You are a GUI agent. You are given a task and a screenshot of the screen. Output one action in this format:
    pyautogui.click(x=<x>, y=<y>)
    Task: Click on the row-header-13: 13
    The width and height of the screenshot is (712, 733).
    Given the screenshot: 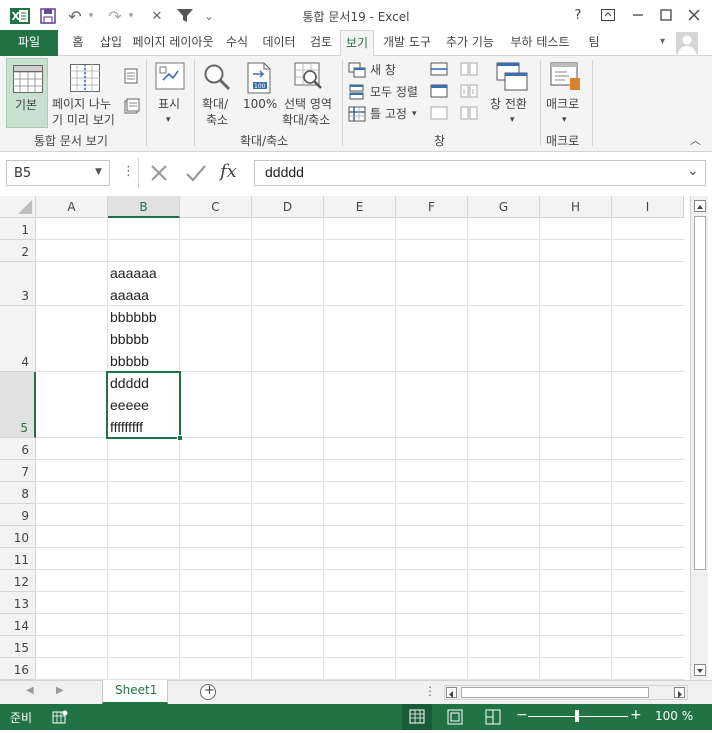 What is the action you would take?
    pyautogui.click(x=18, y=603)
    